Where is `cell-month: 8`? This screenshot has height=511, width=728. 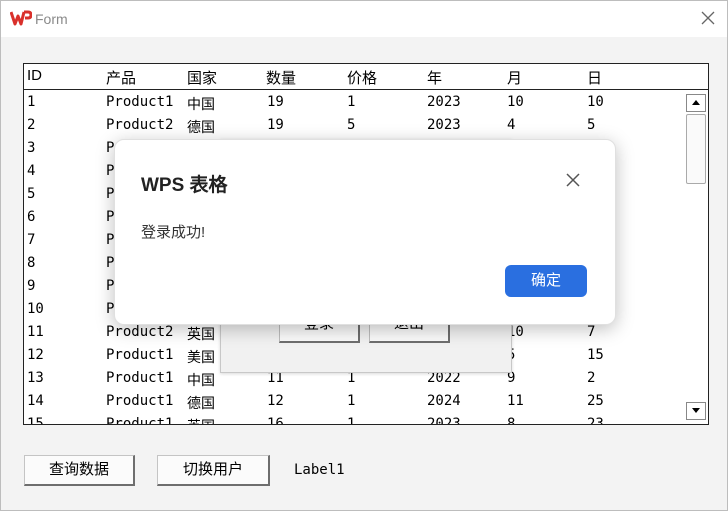
cell-month: 8 is located at coordinates (511, 420).